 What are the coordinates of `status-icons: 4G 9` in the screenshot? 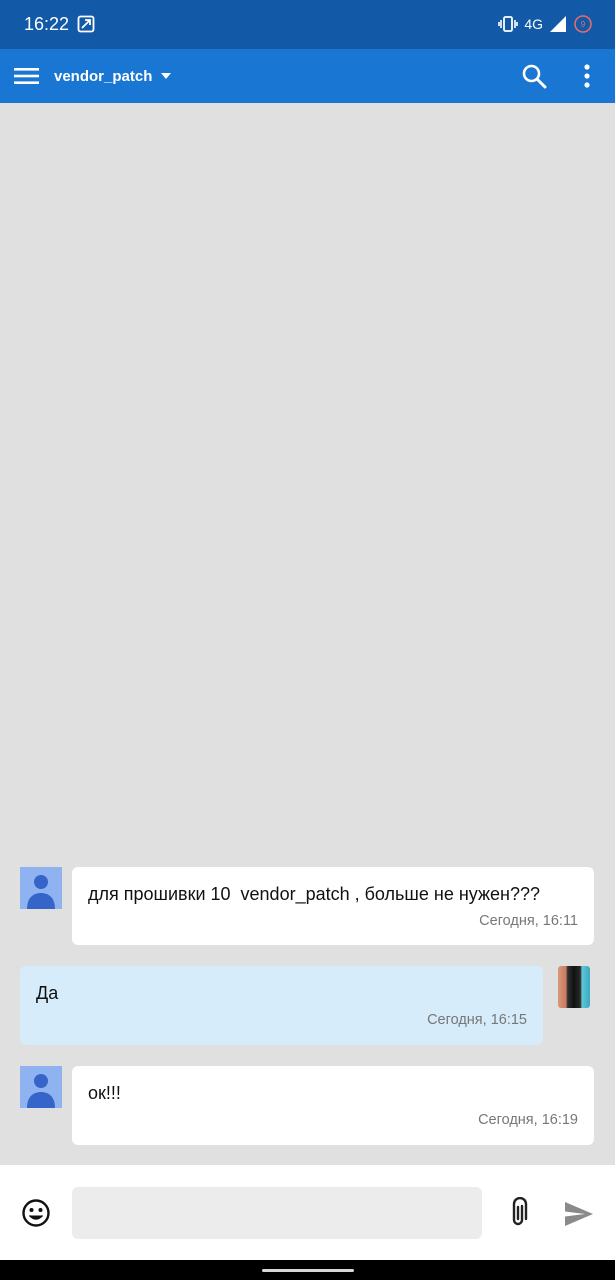 It's located at (545, 24).